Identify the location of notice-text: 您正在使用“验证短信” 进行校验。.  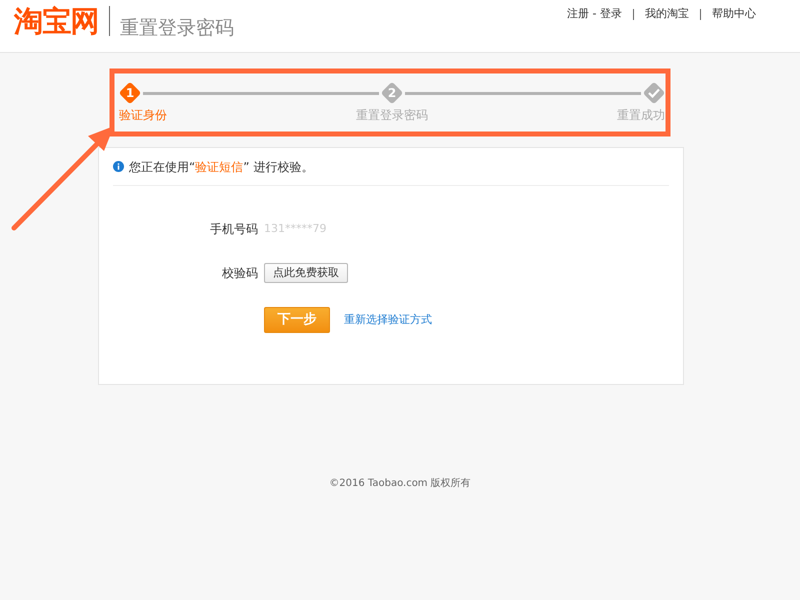
(221, 167).